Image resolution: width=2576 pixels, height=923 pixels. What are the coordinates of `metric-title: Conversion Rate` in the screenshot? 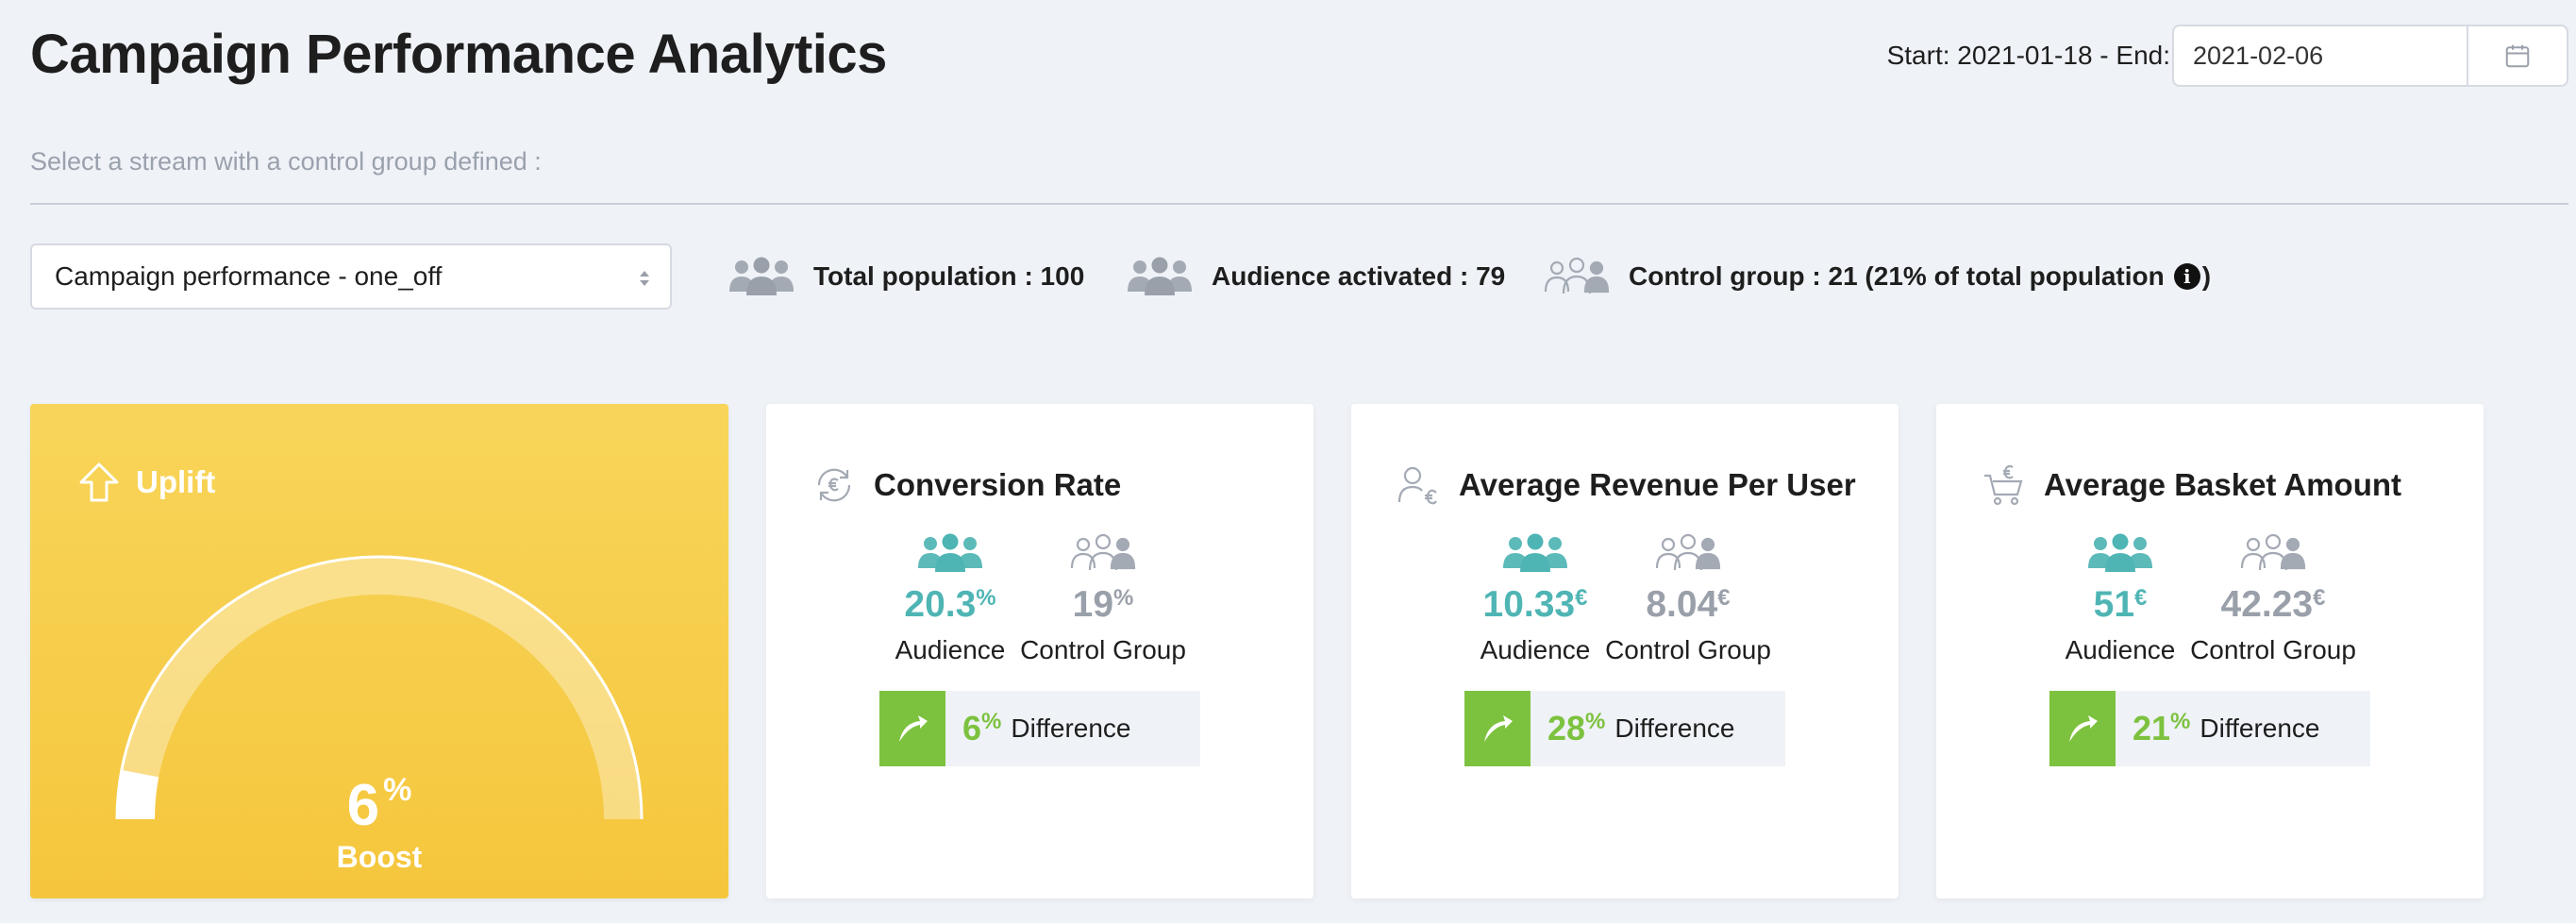 It's located at (966, 485).